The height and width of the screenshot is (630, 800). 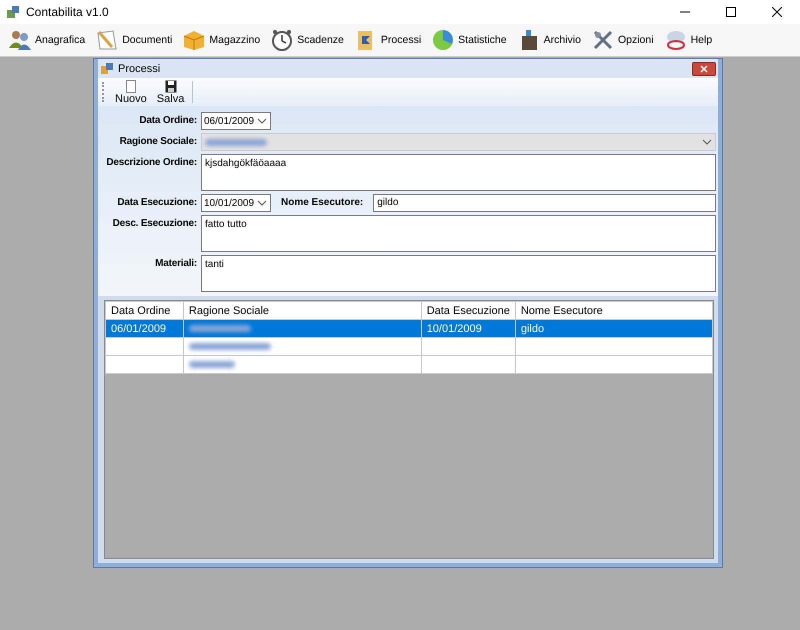 I want to click on save-icon, so click(x=170, y=86).